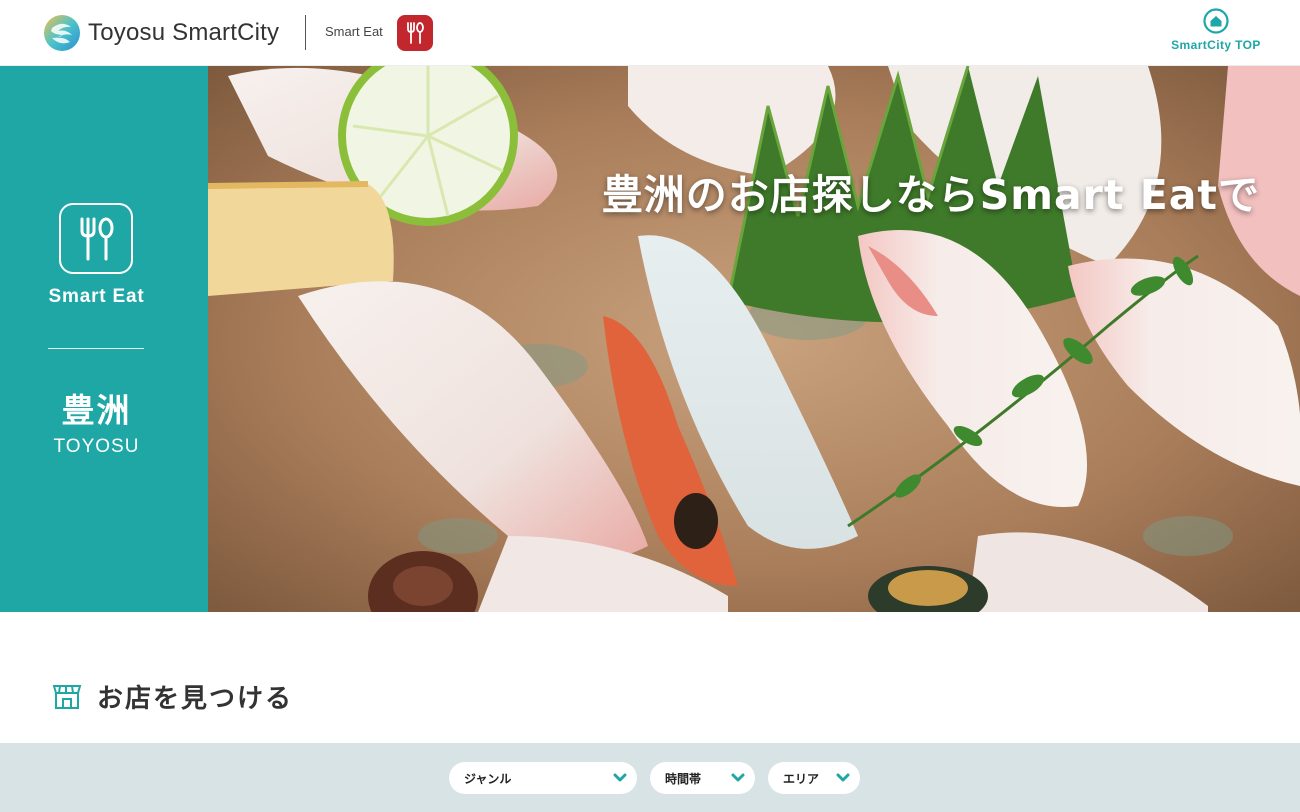 This screenshot has height=812, width=1300. I want to click on smartcity-top-link: SmartCity TOP, so click(1216, 30).